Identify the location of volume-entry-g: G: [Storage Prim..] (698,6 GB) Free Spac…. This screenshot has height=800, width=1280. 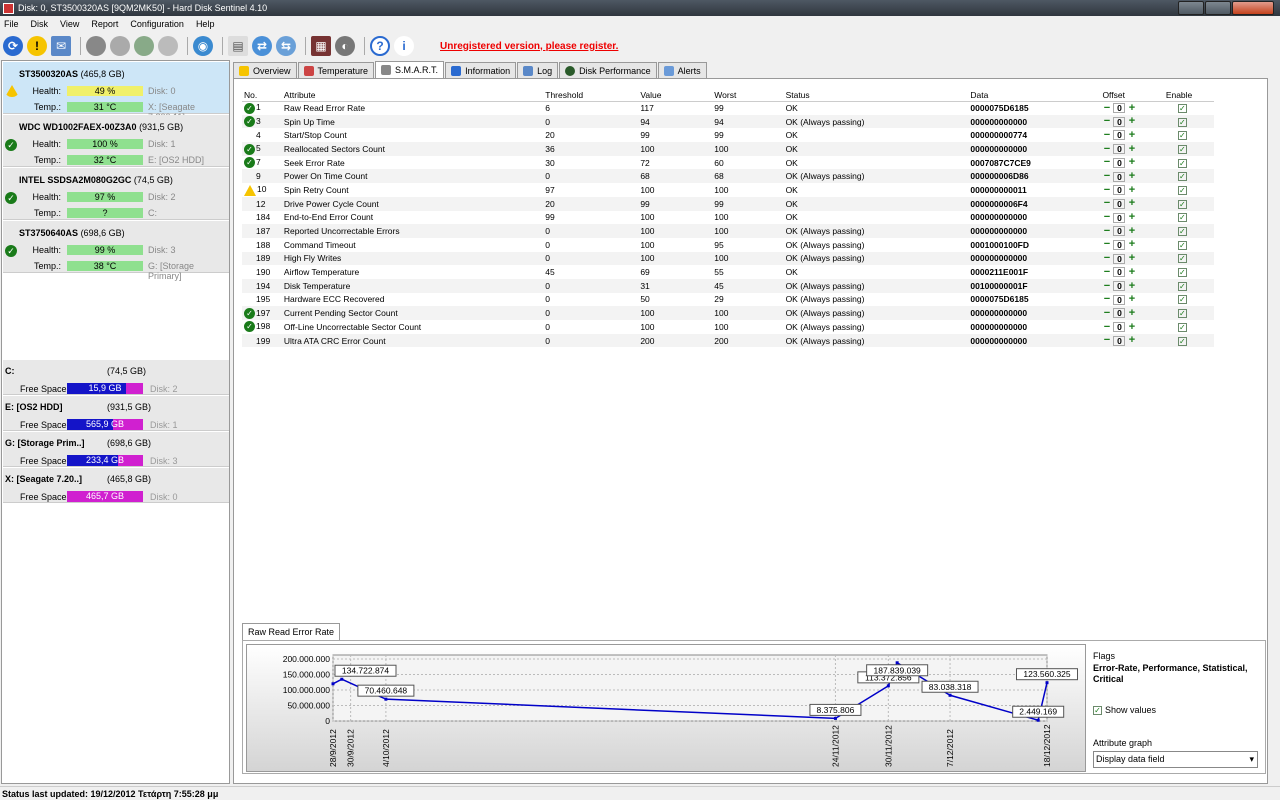
(116, 449).